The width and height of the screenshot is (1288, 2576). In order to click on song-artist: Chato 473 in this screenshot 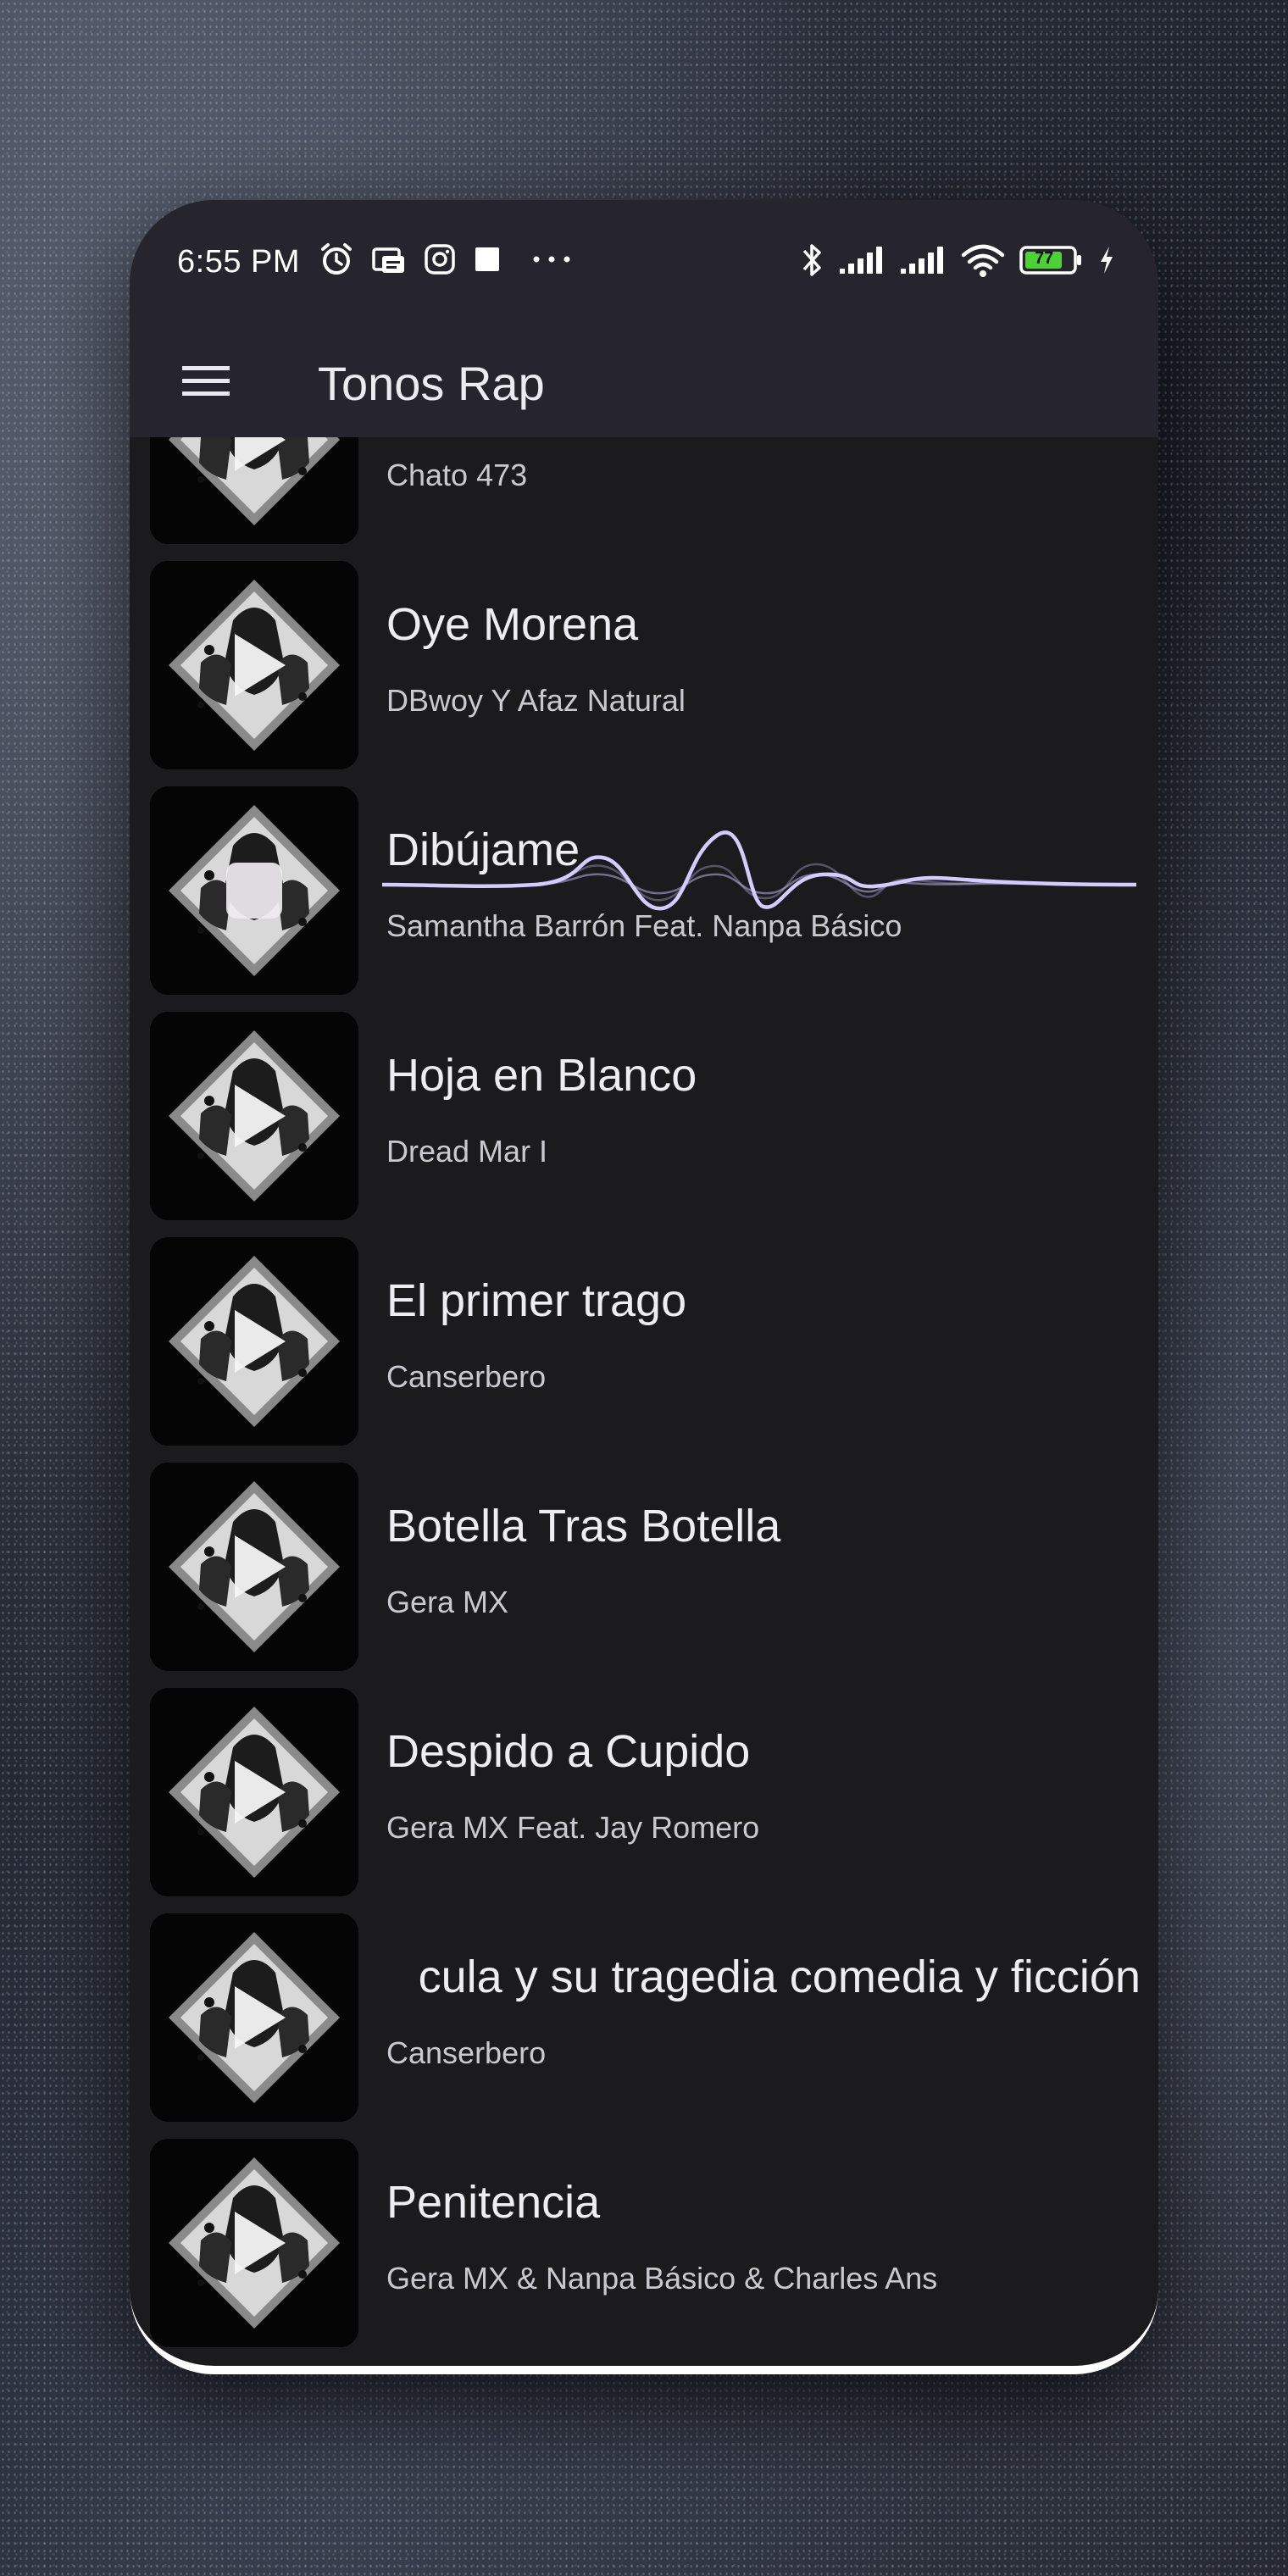, I will do `click(457, 475)`.